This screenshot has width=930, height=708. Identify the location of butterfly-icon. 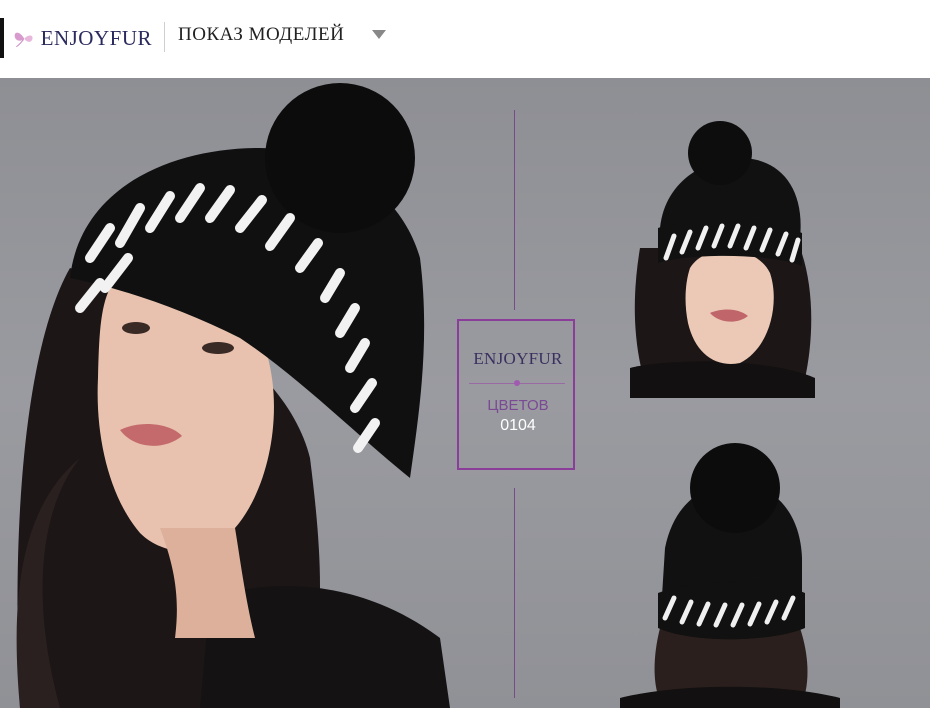
(23, 40).